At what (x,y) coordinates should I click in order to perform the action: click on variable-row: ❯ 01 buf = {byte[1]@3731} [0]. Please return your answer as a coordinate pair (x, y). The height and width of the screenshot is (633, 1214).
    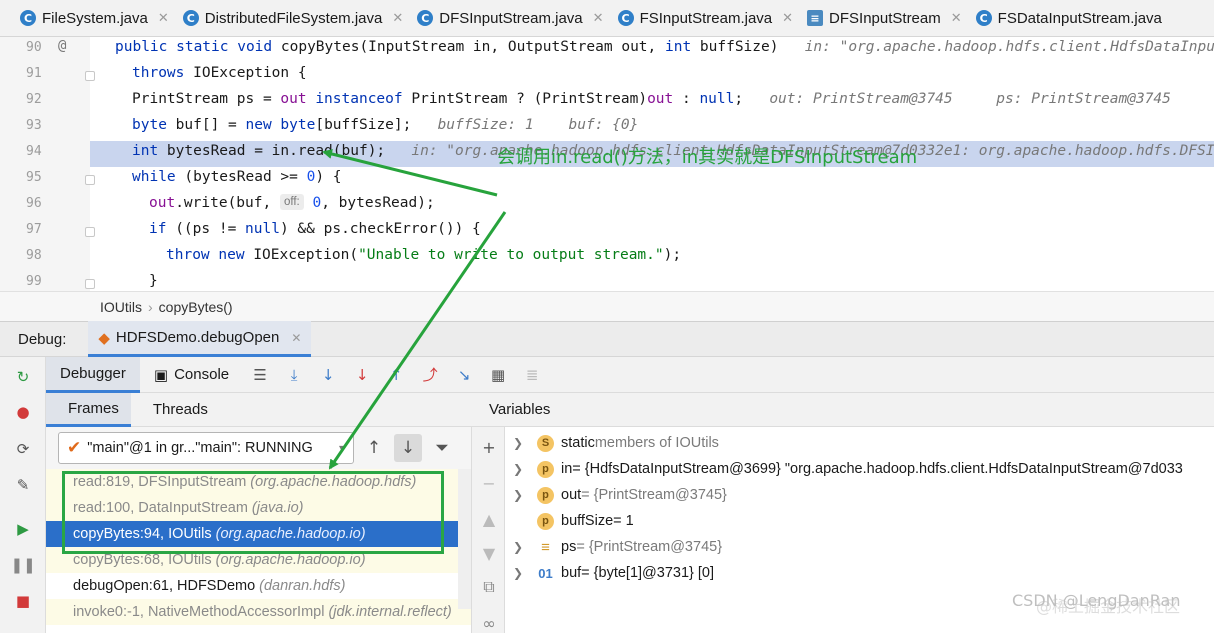
    Looking at the image, I should click on (609, 573).